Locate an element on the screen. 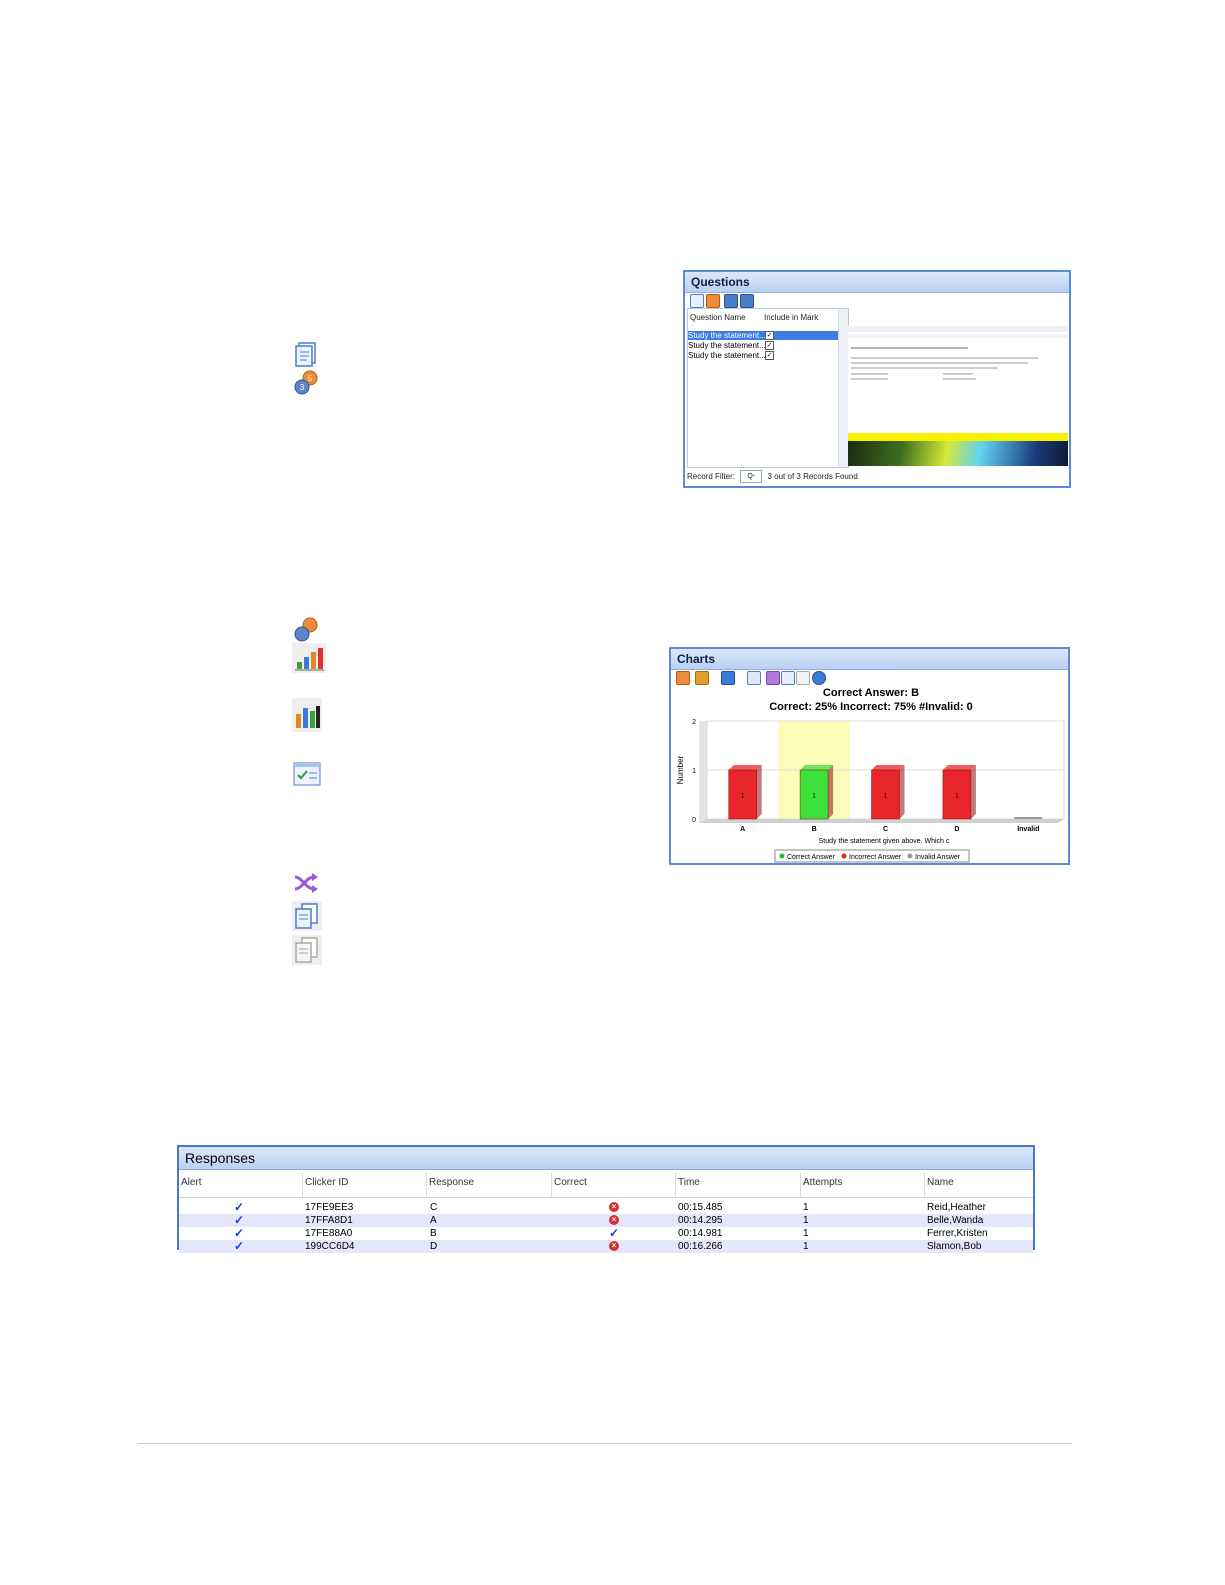 This screenshot has width=1225, height=1585. x-tick-label: C is located at coordinates (885, 829).